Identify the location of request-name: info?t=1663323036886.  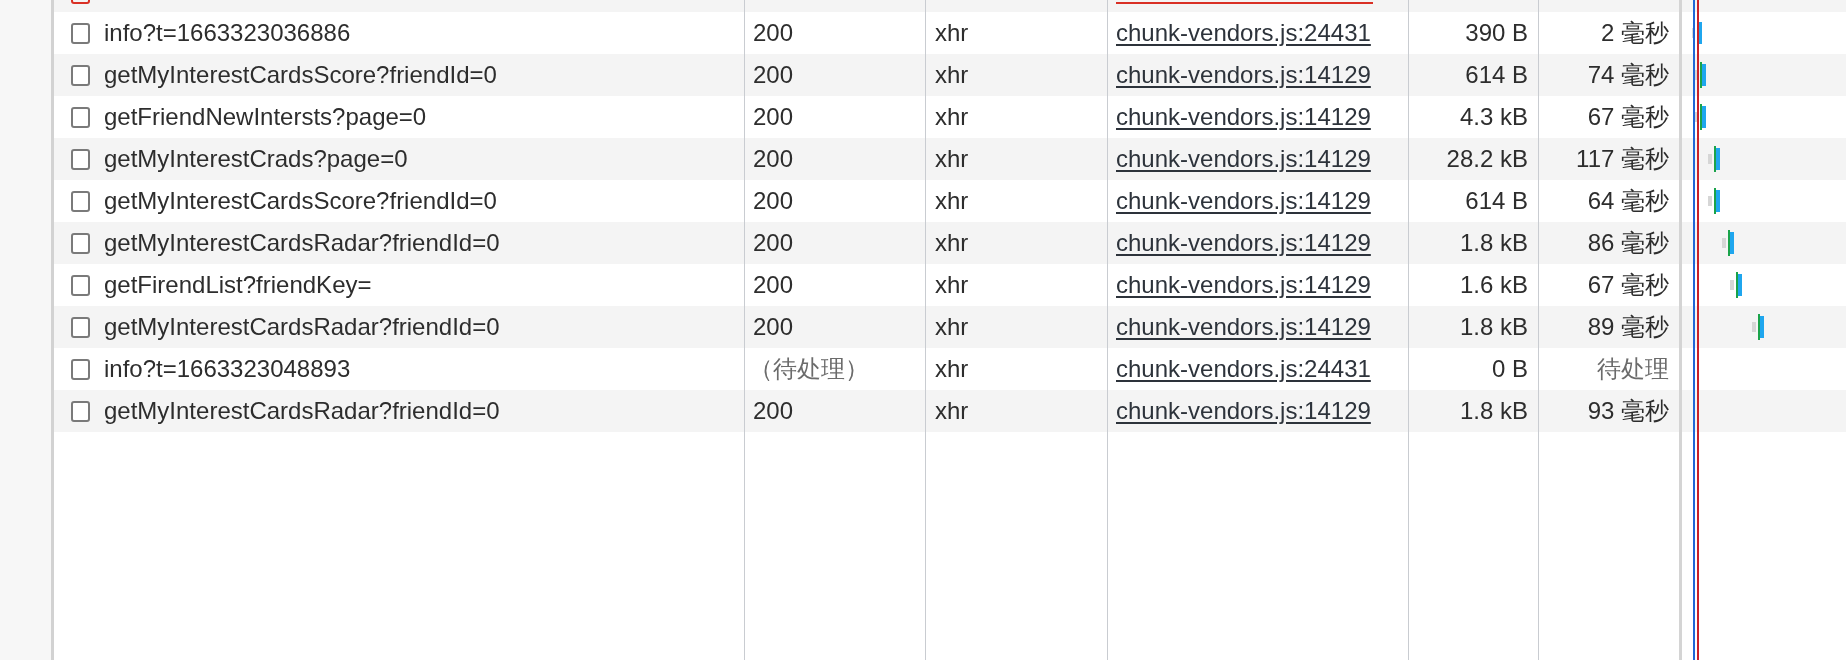
(227, 33).